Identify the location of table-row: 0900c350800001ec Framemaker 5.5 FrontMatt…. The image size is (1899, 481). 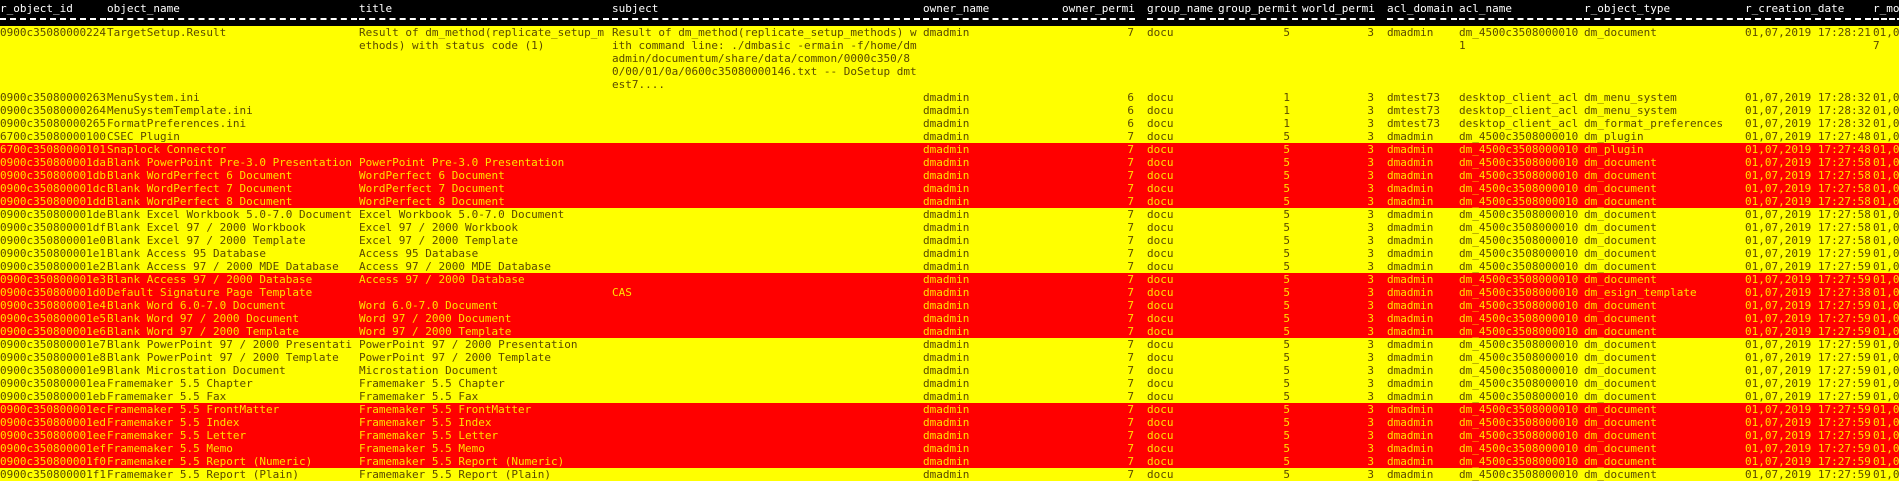
(949, 409).